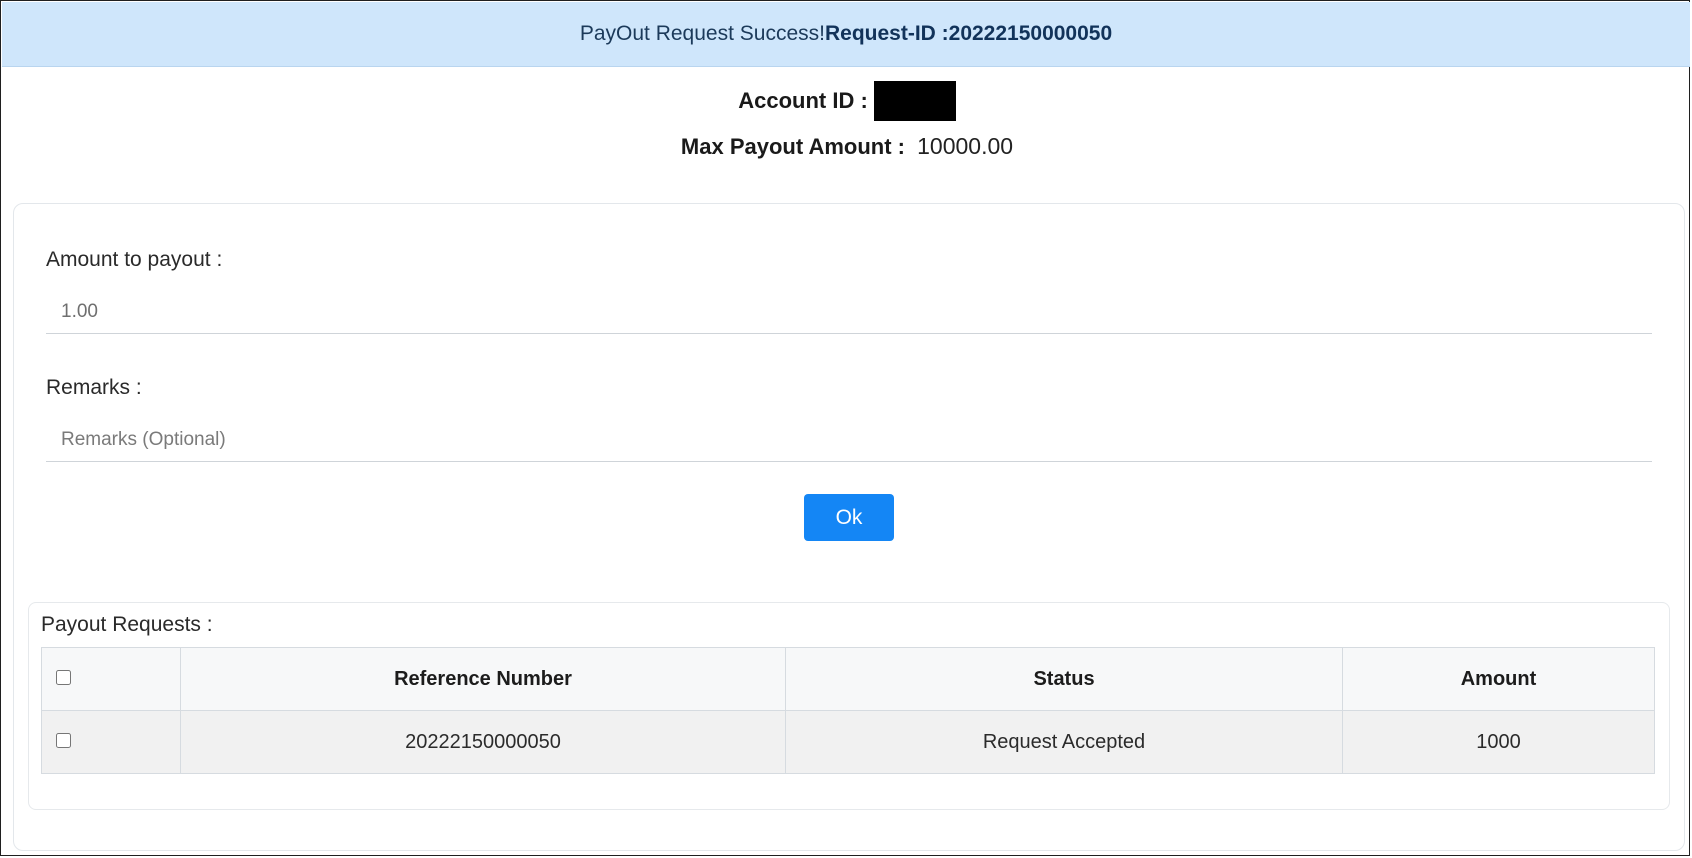 Image resolution: width=1692 pixels, height=858 pixels. What do you see at coordinates (111, 679) in the screenshot?
I see `select-all-cell` at bounding box center [111, 679].